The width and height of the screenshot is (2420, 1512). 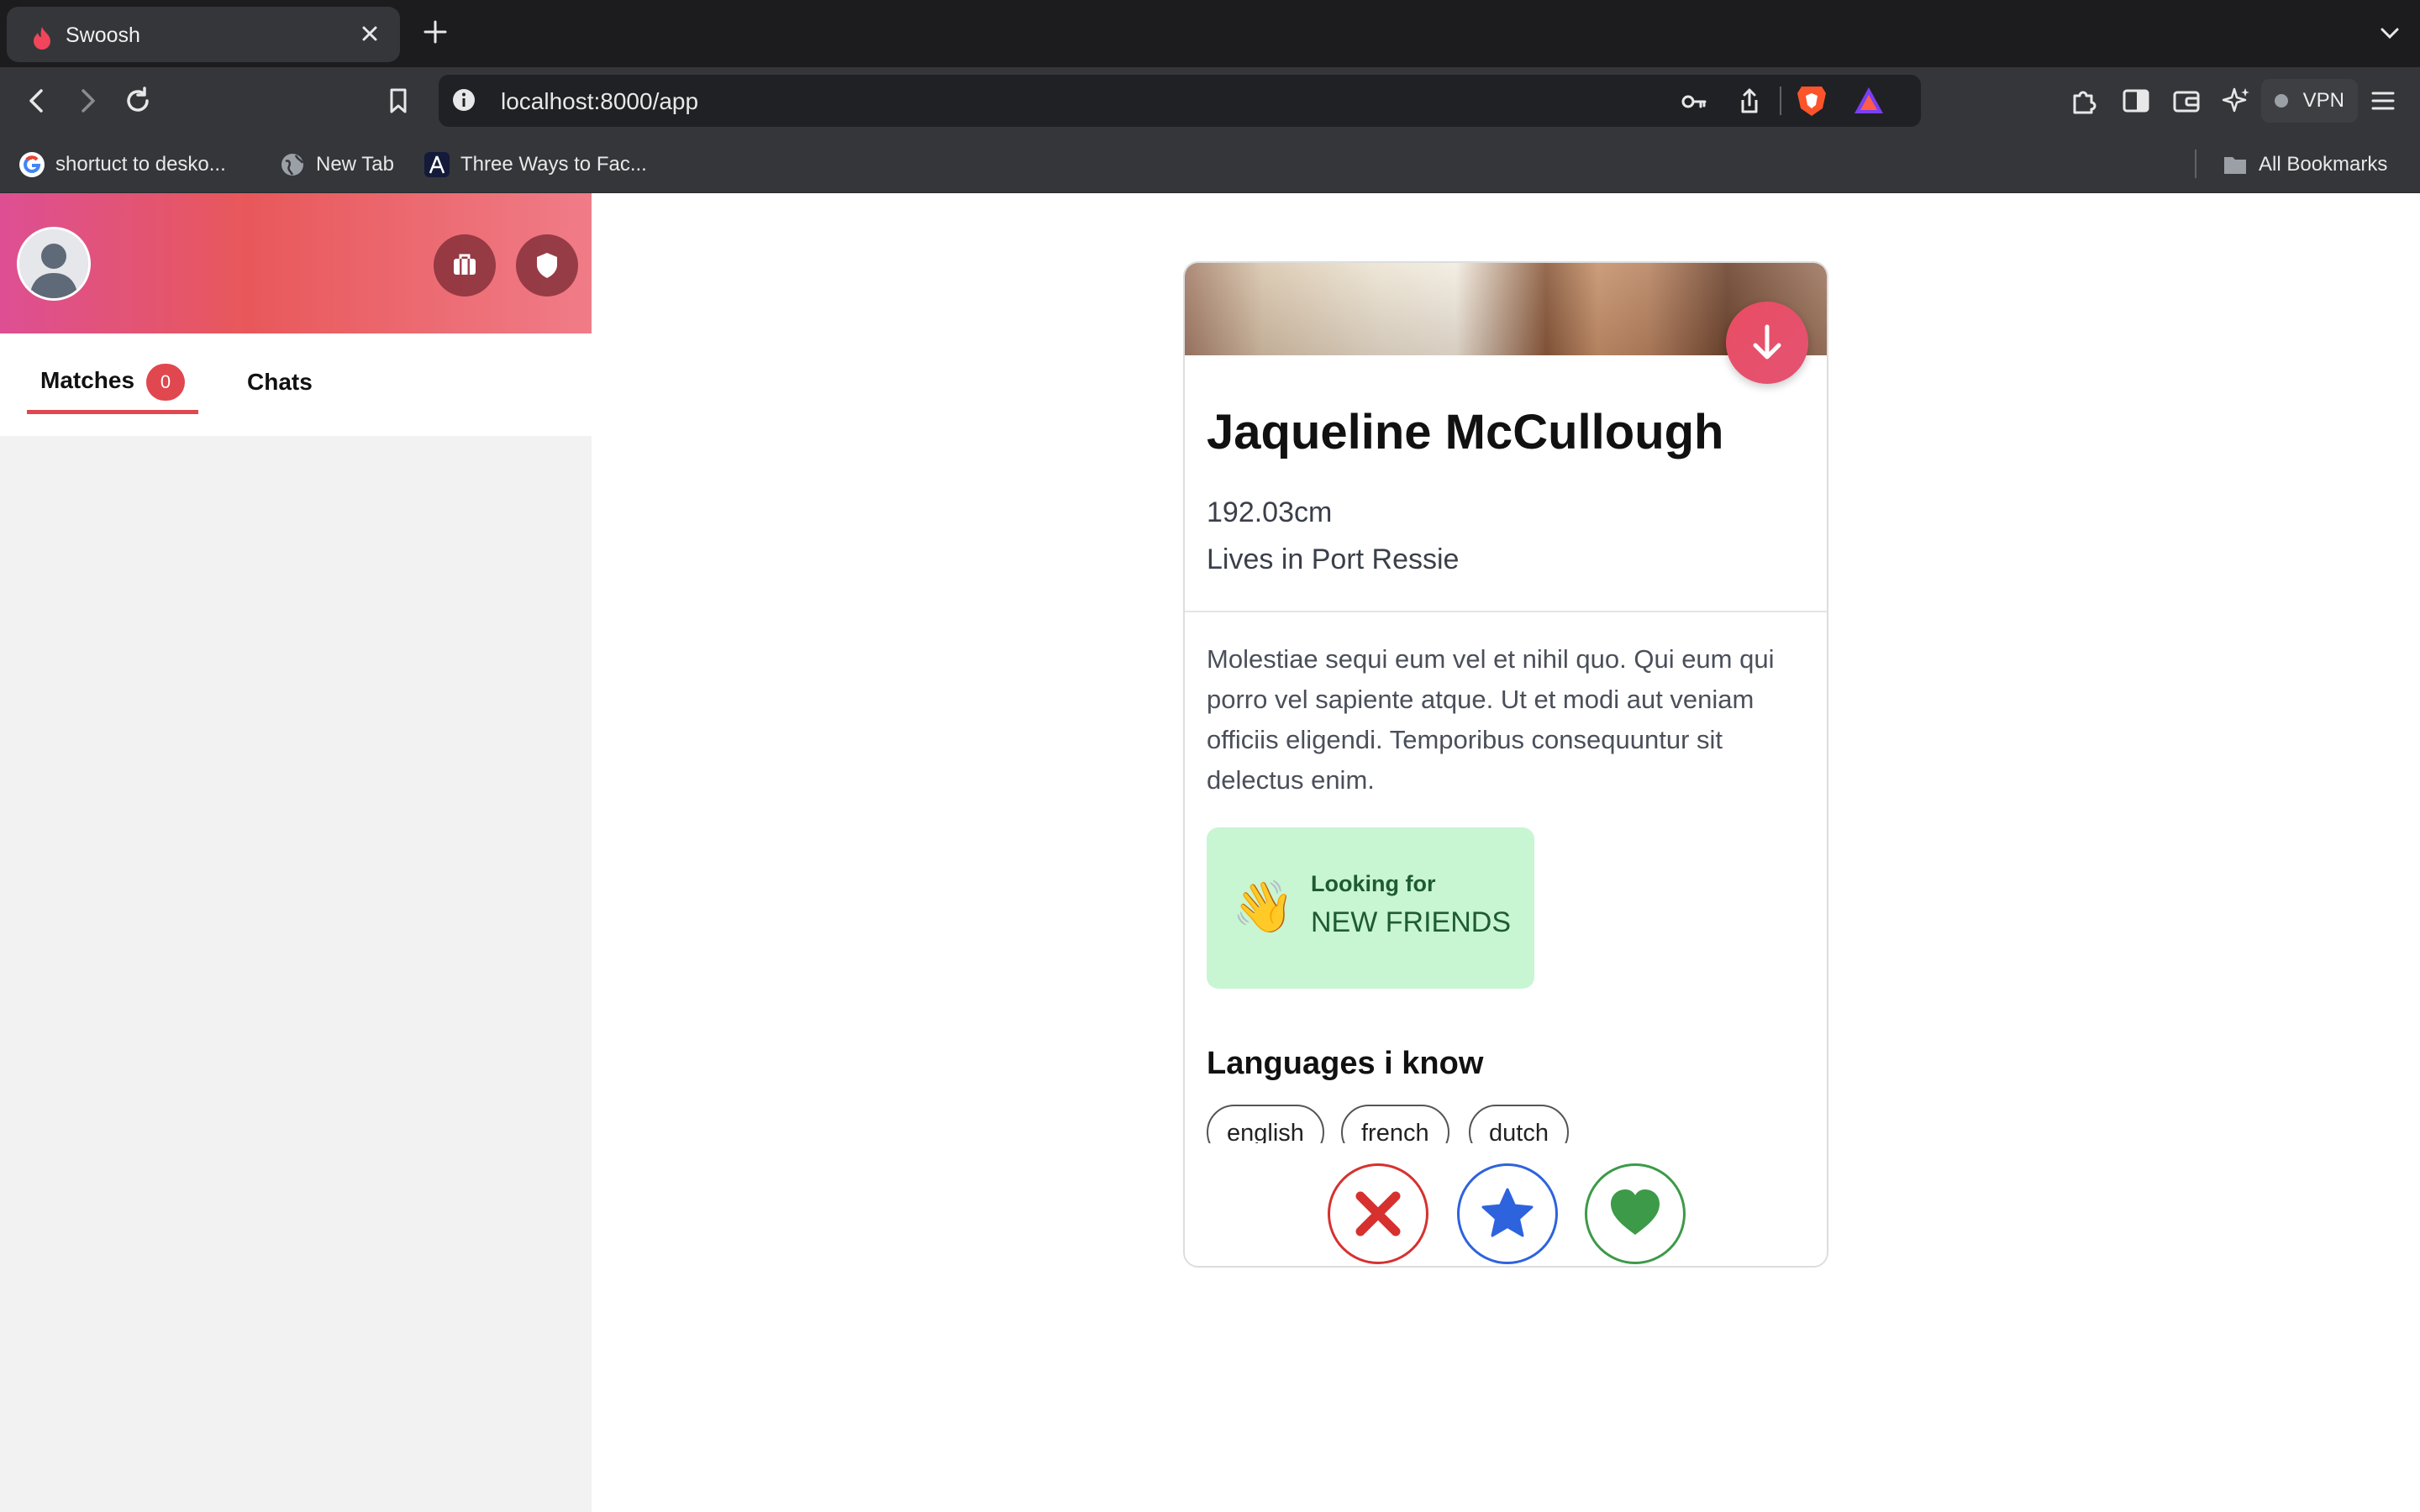 I want to click on expand-profile-button, so click(x=1767, y=343).